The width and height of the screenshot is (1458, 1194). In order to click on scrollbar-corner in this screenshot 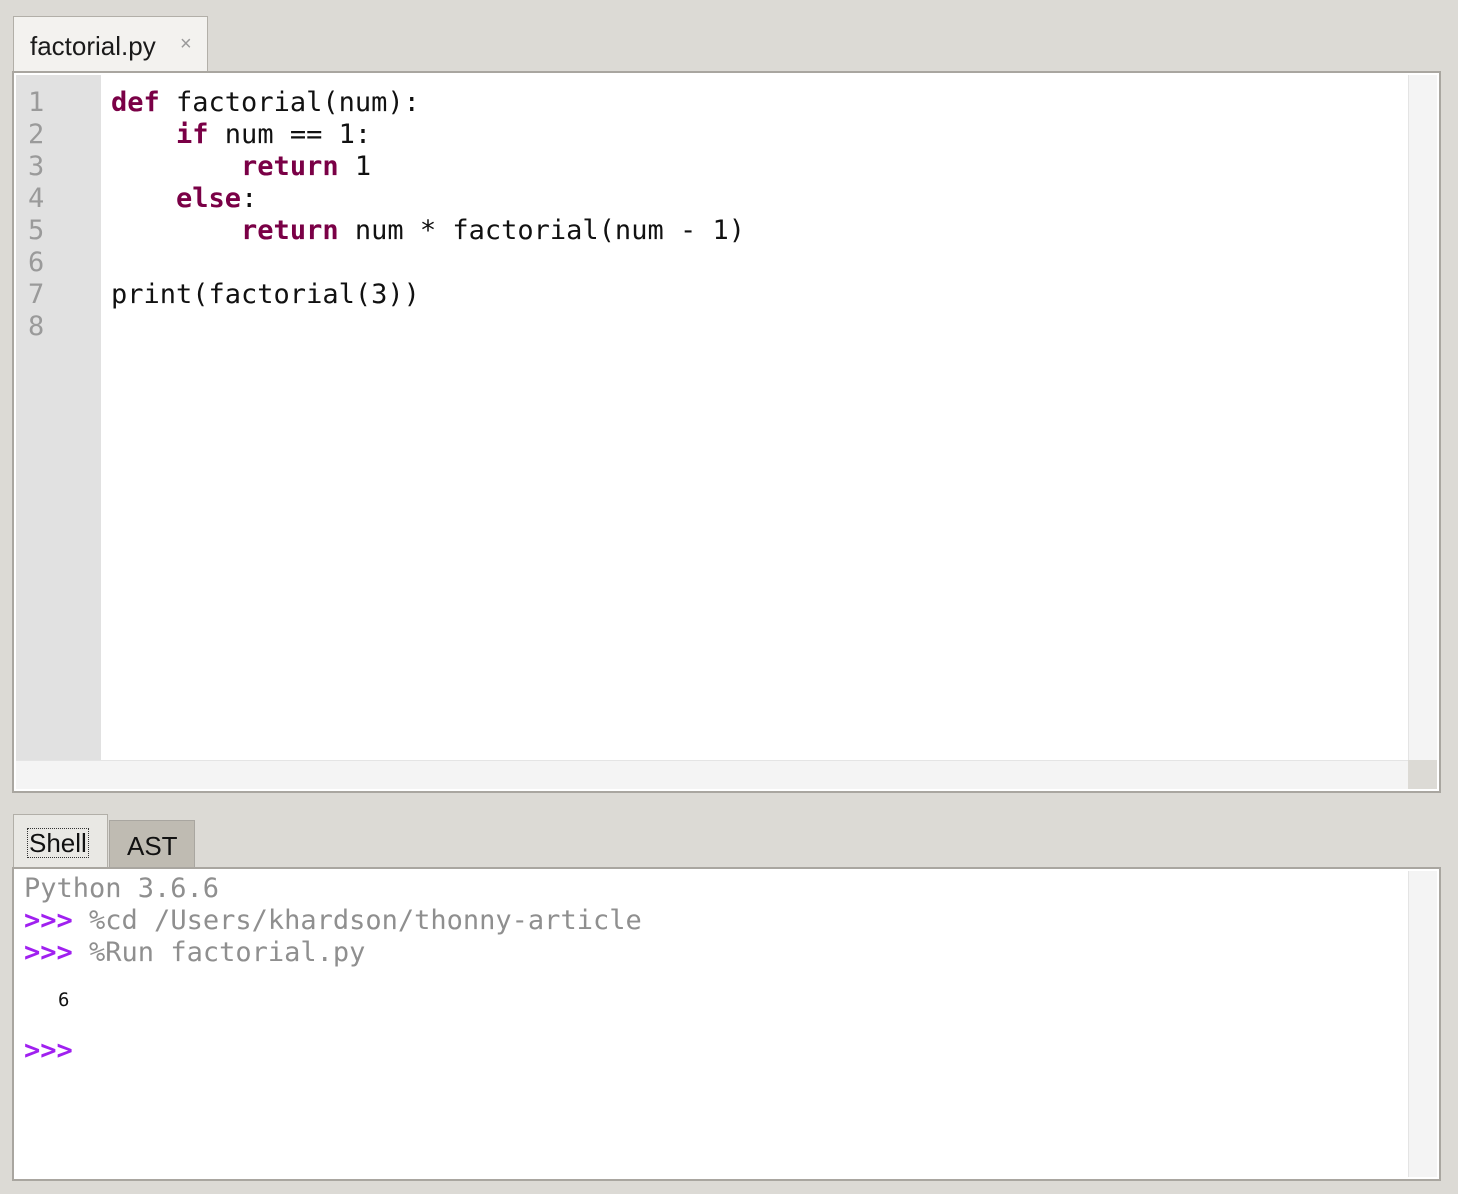, I will do `click(1422, 774)`.